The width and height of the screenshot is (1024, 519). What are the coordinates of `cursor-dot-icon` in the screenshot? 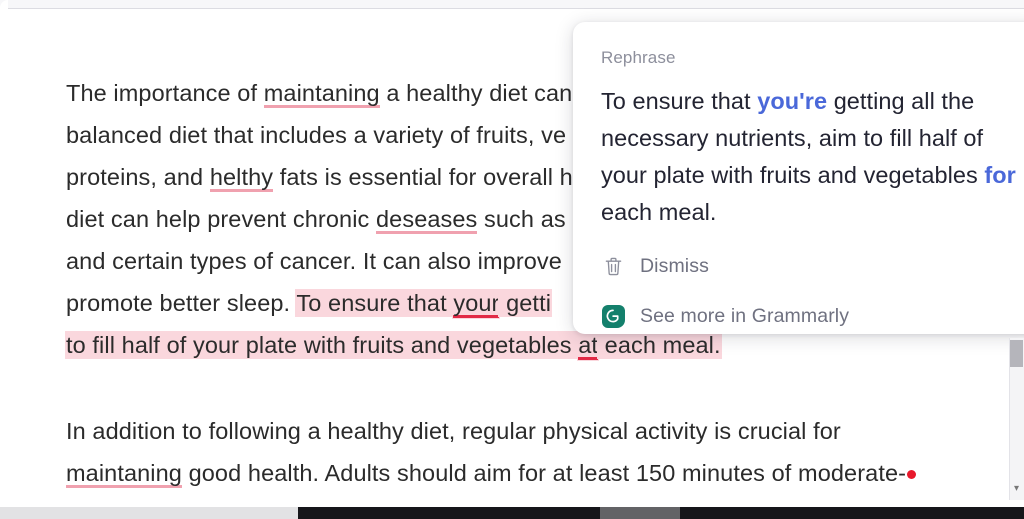 It's located at (912, 474).